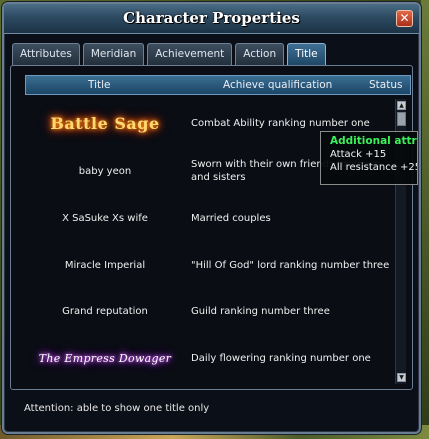 The width and height of the screenshot is (429, 439). Describe the element at coordinates (306, 54) in the screenshot. I see `tab-title: Title` at that location.